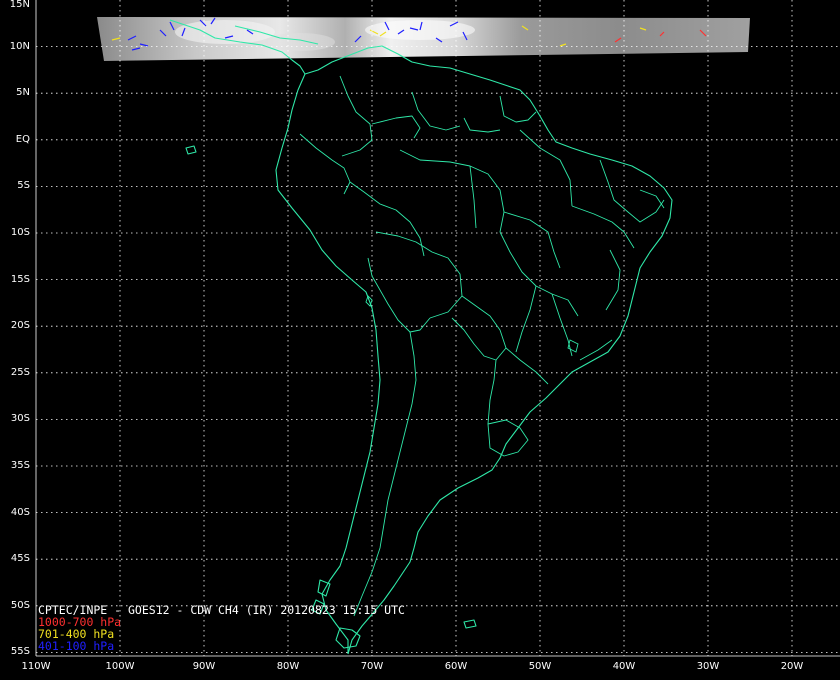 The width and height of the screenshot is (840, 680). What do you see at coordinates (472, 324) in the screenshot?
I see `lakes` at bounding box center [472, 324].